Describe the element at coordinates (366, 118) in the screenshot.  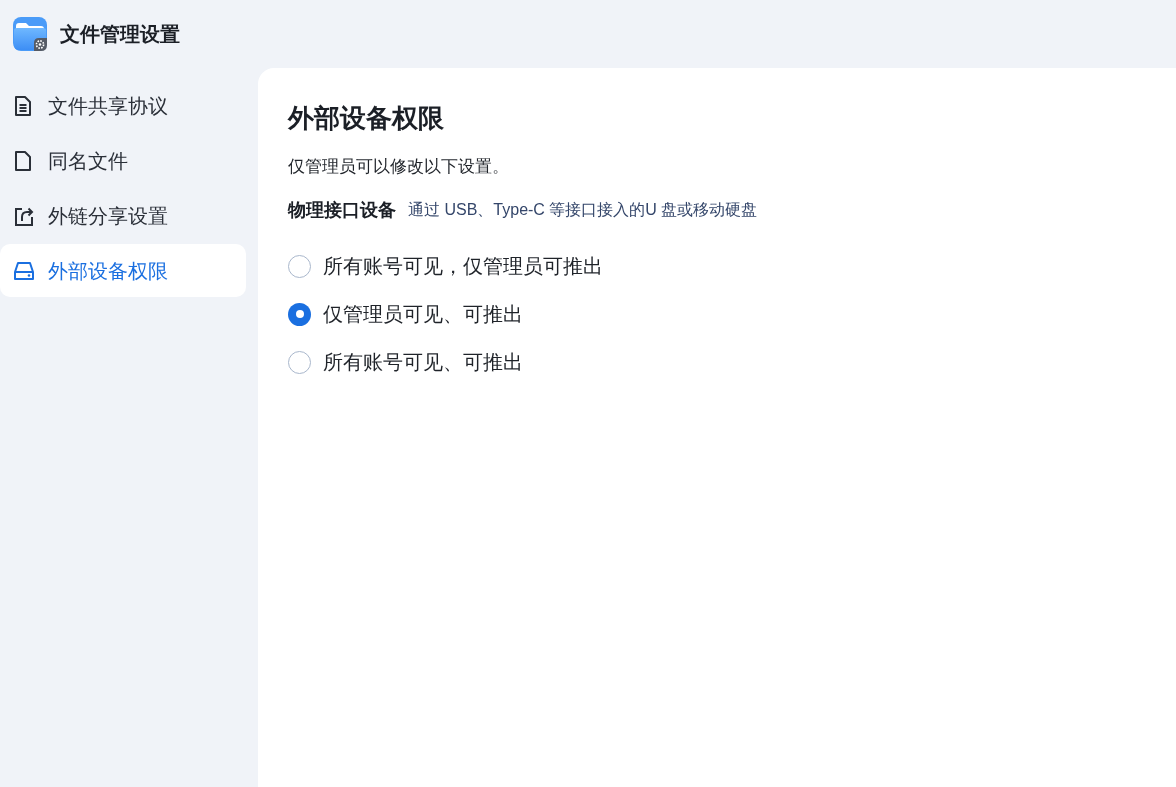
I see `panel-title: 外部设备权限` at that location.